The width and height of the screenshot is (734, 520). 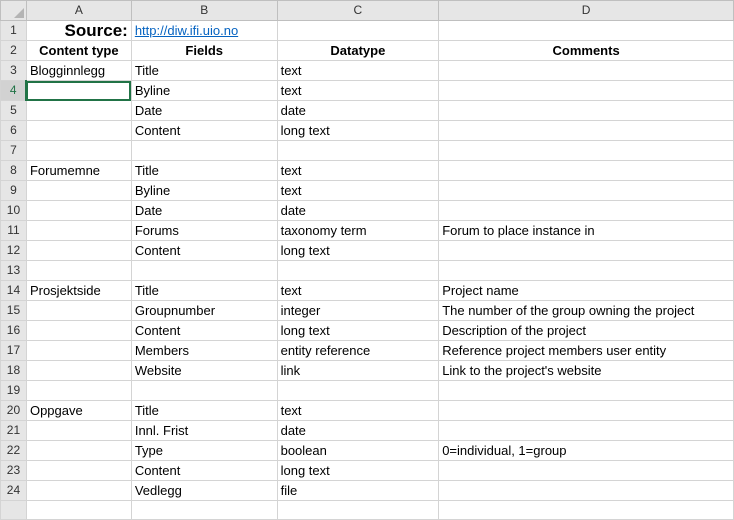 What do you see at coordinates (586, 450) in the screenshot?
I see `cell-d: 0=individual, 1=group` at bounding box center [586, 450].